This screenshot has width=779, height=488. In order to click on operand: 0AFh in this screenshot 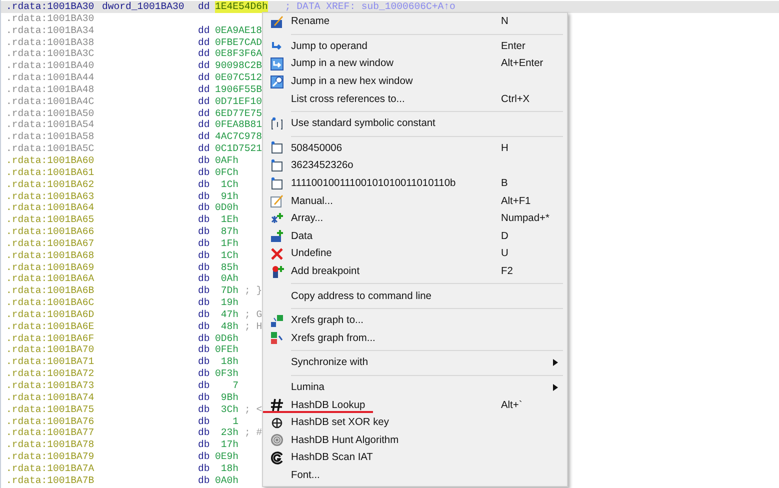, I will do `click(227, 160)`.